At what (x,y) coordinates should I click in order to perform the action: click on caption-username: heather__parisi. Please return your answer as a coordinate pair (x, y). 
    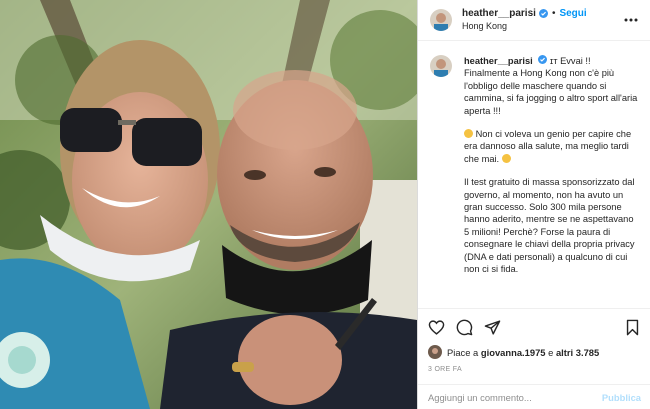
    Looking at the image, I should click on (498, 61).